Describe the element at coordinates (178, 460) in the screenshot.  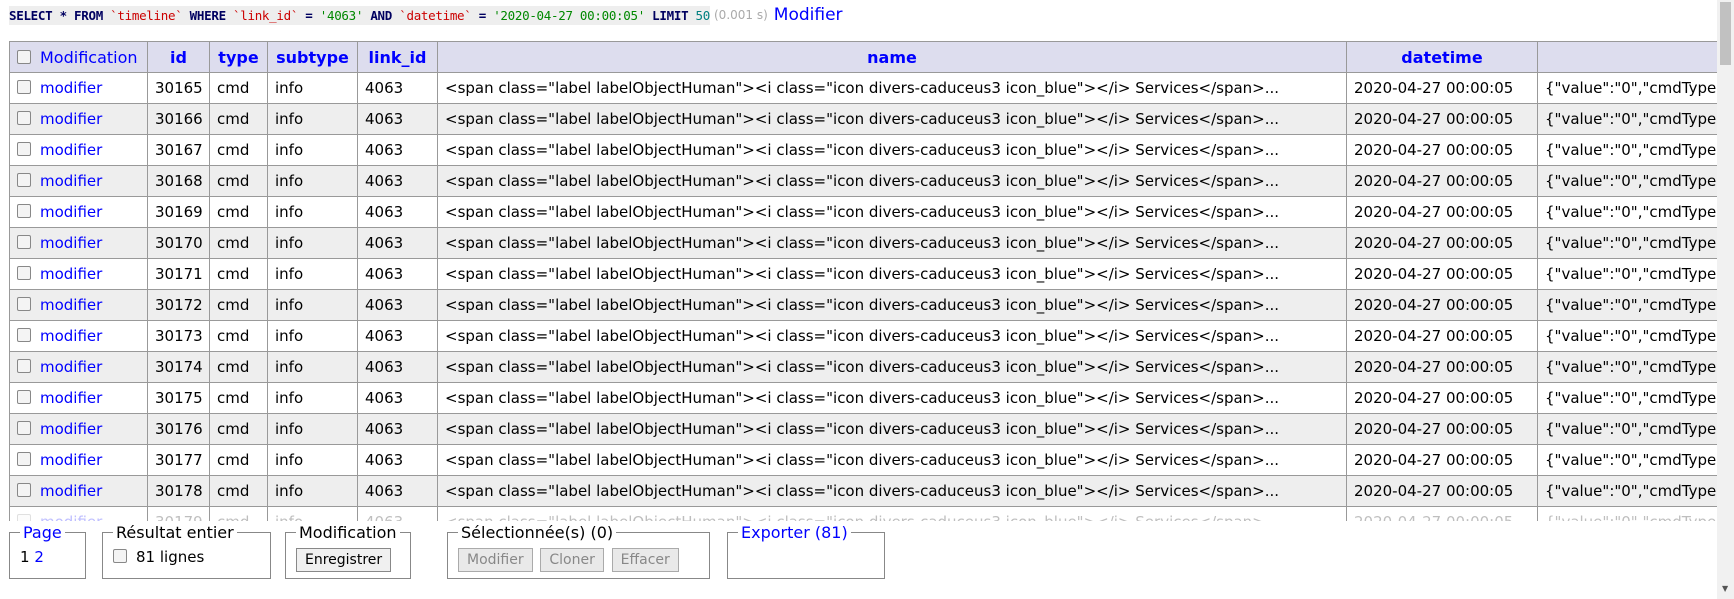
I see `cell-id: 30177` at that location.